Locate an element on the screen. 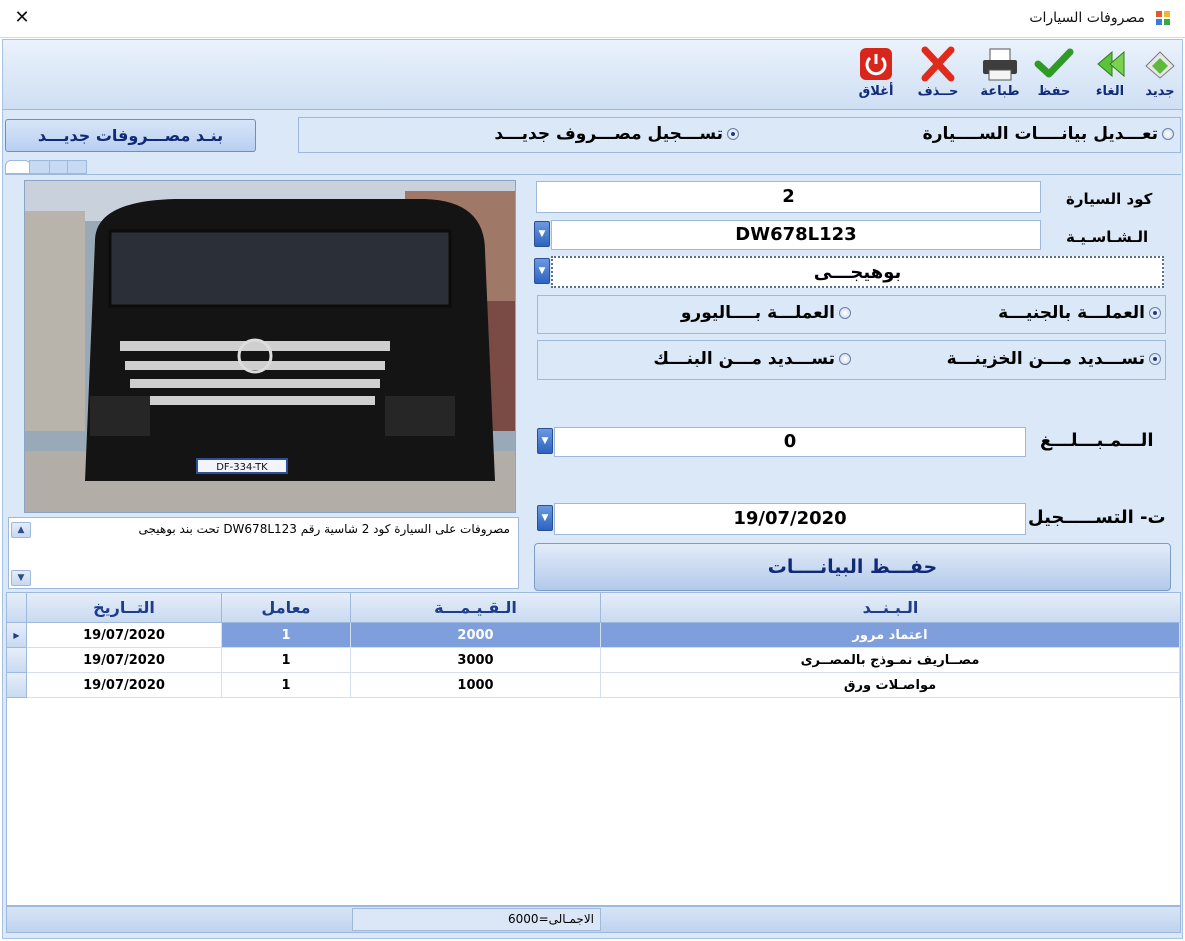  grid-corner is located at coordinates (17, 608).